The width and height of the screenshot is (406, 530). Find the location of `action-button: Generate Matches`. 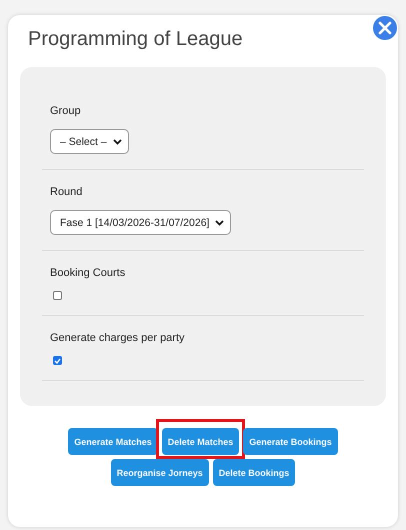

action-button: Generate Matches is located at coordinates (113, 441).